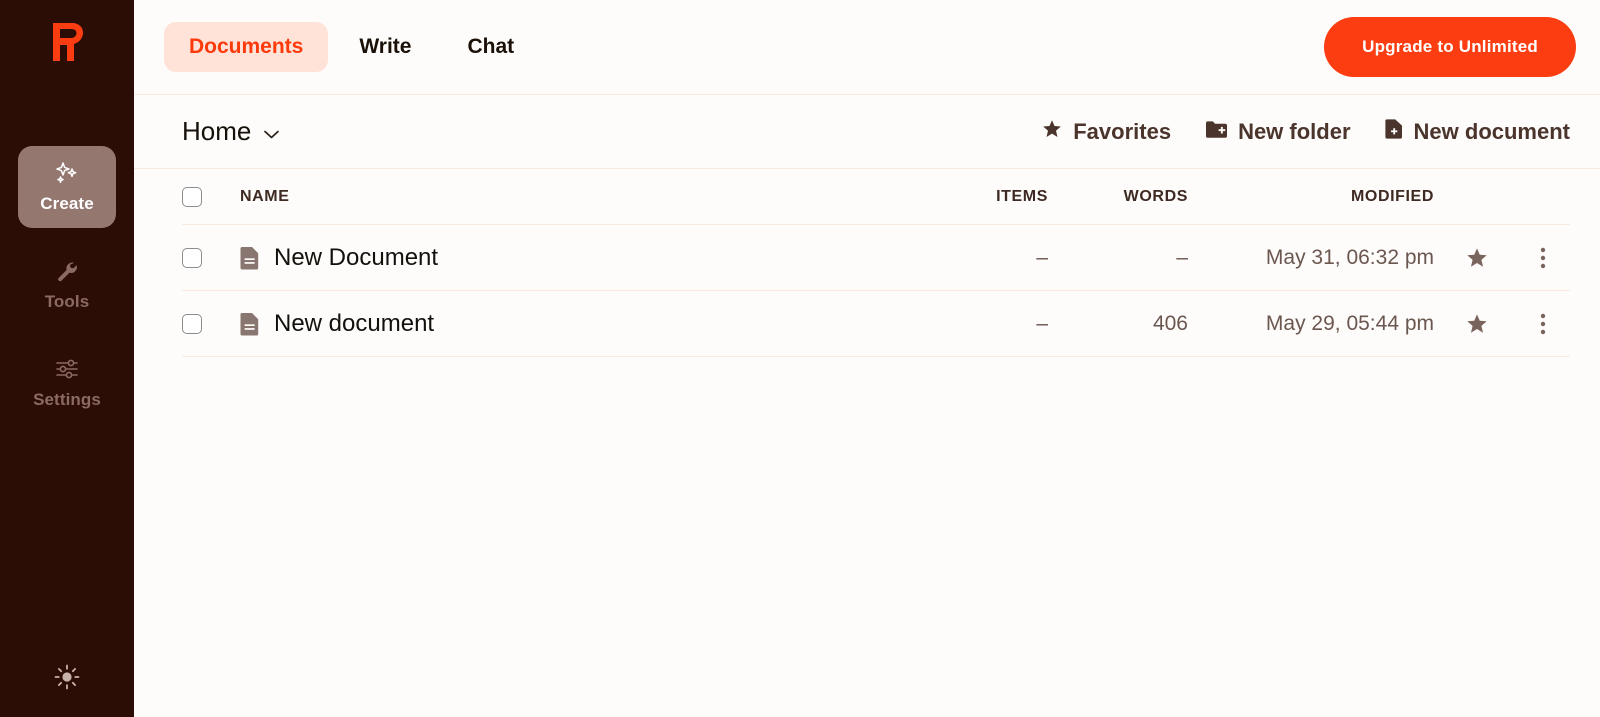 The height and width of the screenshot is (717, 1600). I want to click on document-plus-icon, so click(1393, 131).